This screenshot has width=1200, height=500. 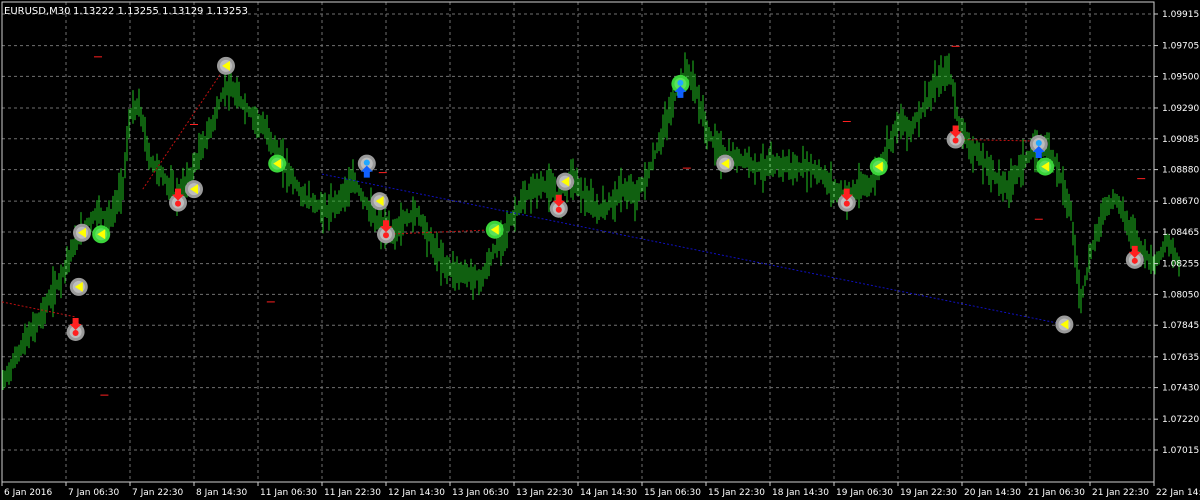 What do you see at coordinates (352, 493) in the screenshot?
I see `x-tick-label: 11 Jan 22:30` at bounding box center [352, 493].